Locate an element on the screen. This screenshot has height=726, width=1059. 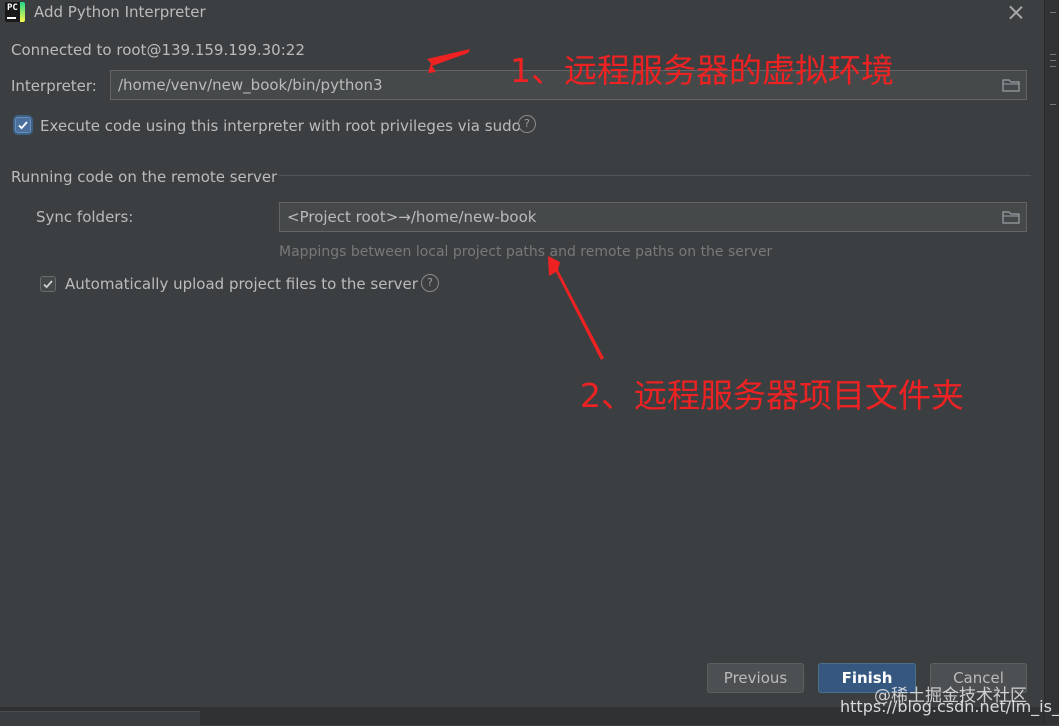
arrow-1-icon is located at coordinates (448, 61).